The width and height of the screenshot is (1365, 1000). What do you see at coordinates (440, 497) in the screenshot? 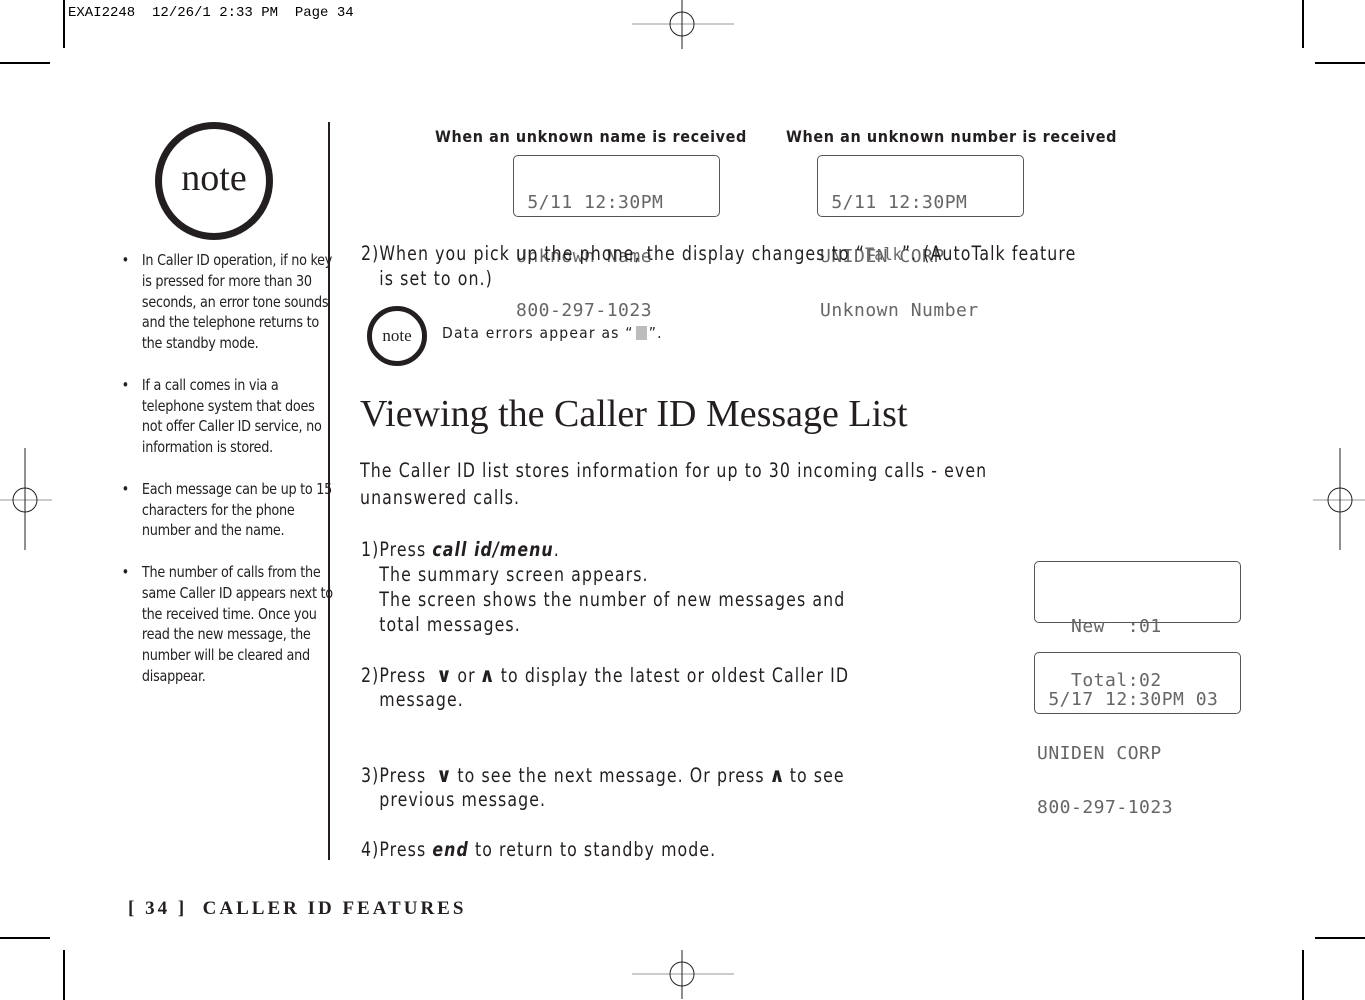
I see `intro-line: unanswered calls.` at bounding box center [440, 497].